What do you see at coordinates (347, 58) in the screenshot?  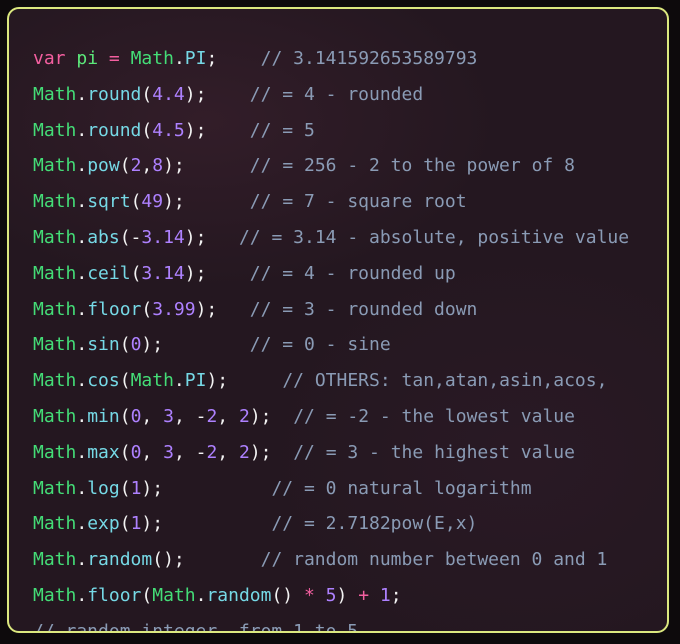 I see `code-token: // 3.141592653589793` at bounding box center [347, 58].